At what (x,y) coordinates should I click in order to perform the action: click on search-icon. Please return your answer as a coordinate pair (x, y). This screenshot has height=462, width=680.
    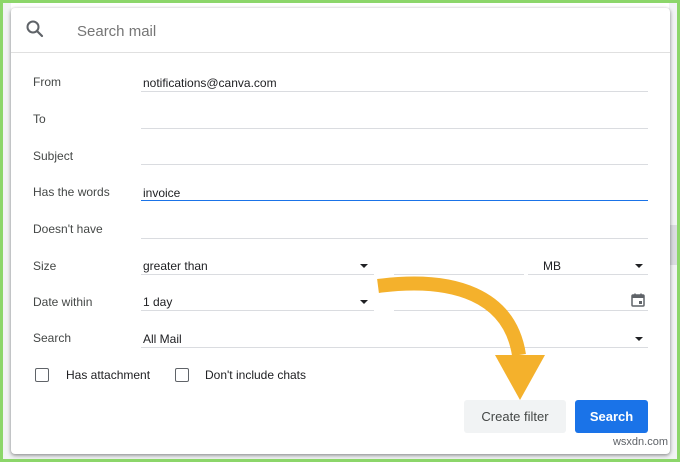
    Looking at the image, I should click on (35, 29).